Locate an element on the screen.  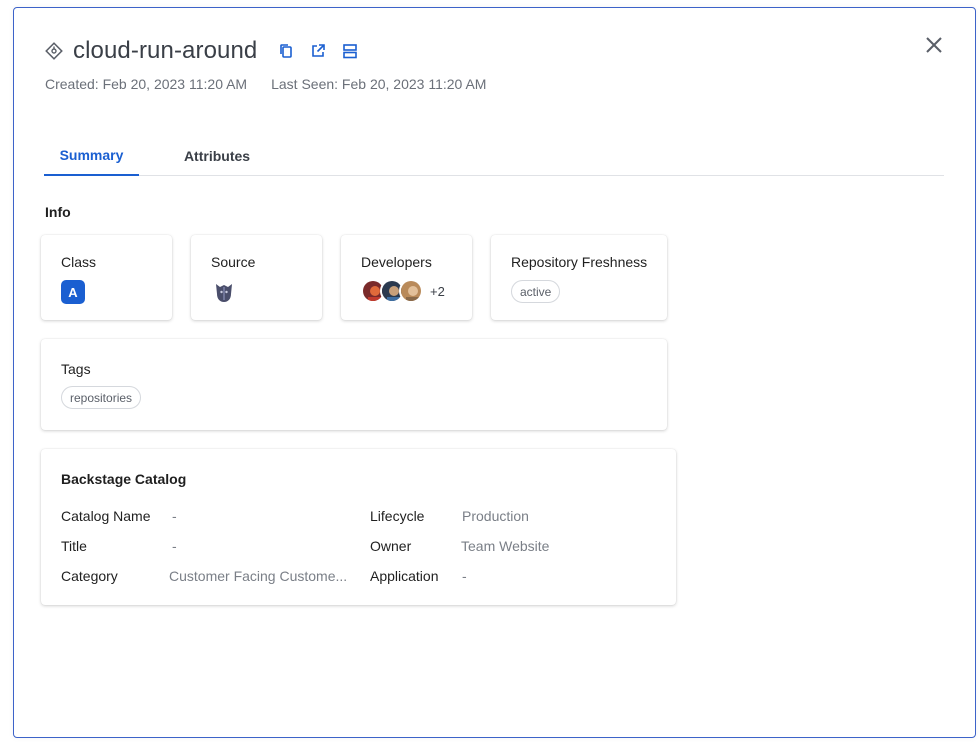
title-value: - is located at coordinates (174, 546).